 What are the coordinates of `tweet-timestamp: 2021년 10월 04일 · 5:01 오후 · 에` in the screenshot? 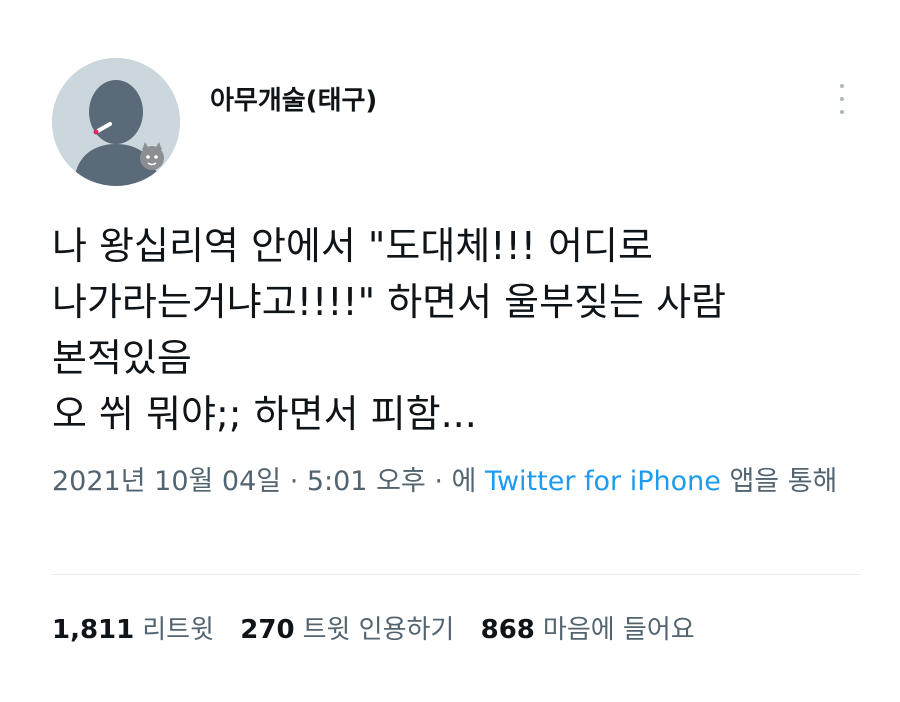 It's located at (268, 481).